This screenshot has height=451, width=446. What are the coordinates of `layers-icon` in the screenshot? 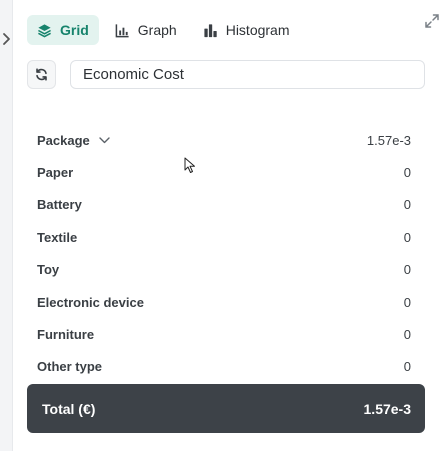 It's located at (44, 30).